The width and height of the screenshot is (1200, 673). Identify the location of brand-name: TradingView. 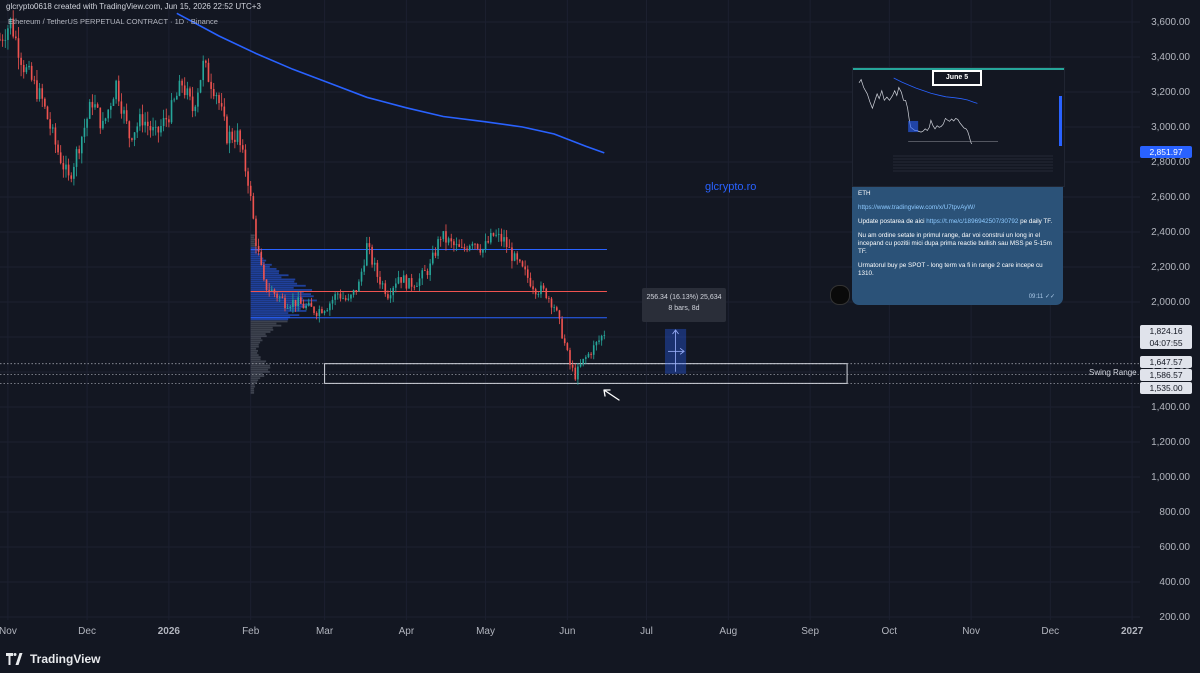
(65, 659).